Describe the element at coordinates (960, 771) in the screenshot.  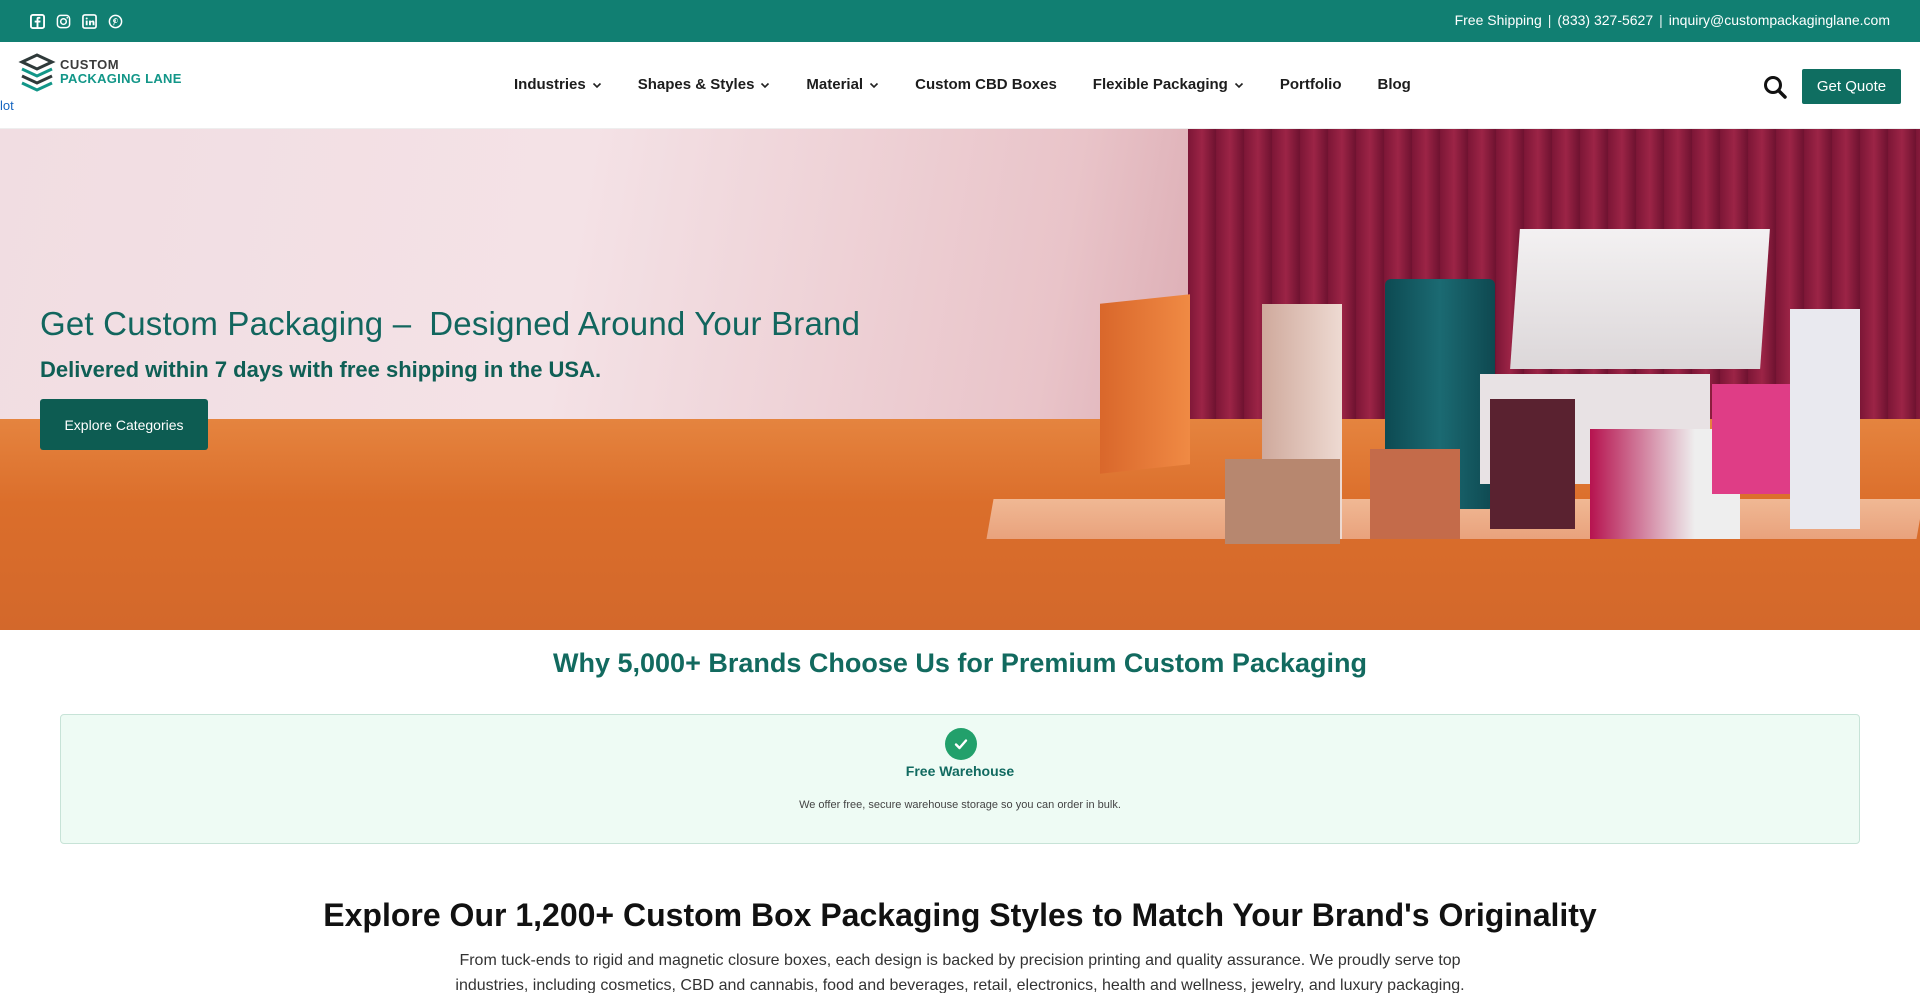
I see `feature-title: Free Warehouse` at that location.